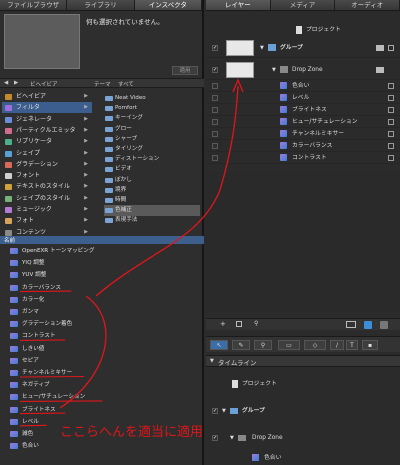 The width and height of the screenshot is (400, 465). I want to click on filter-item: ブライトネス, so click(32, 410).